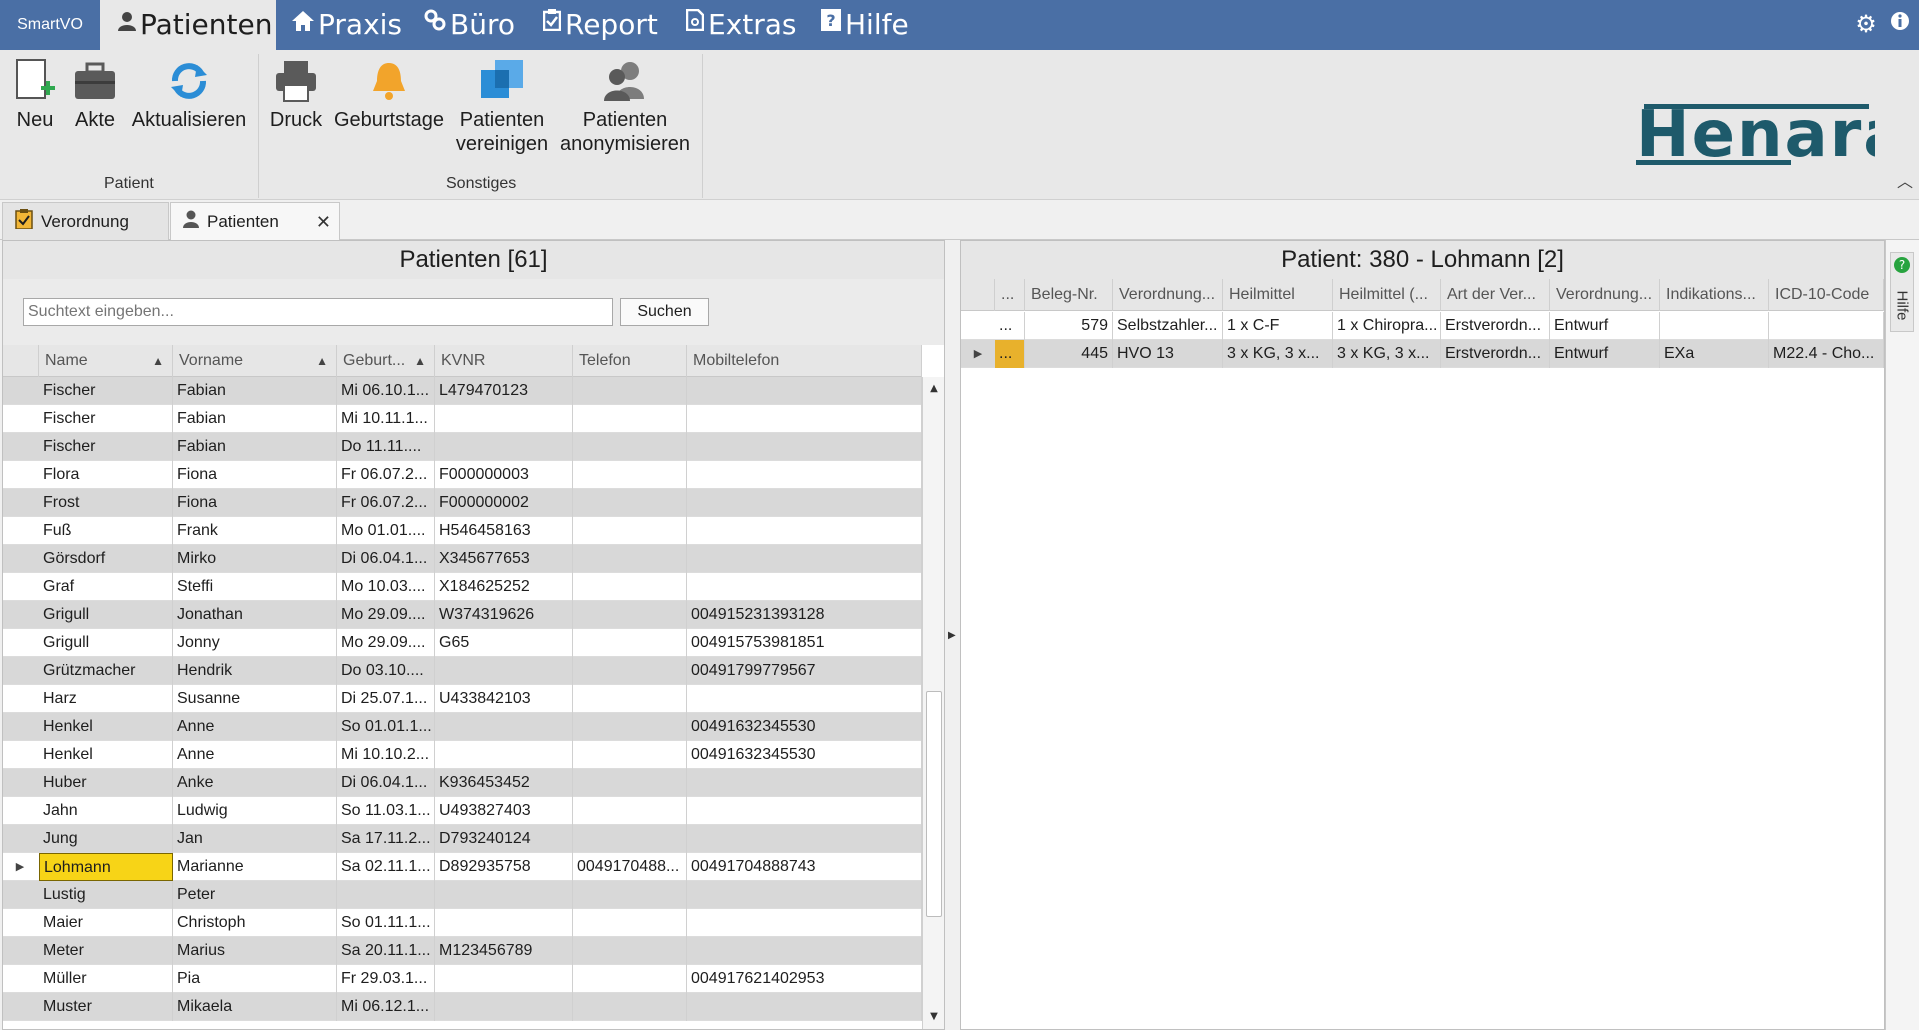 The image size is (1919, 1030). I want to click on cell-vorname: Fabian, so click(255, 447).